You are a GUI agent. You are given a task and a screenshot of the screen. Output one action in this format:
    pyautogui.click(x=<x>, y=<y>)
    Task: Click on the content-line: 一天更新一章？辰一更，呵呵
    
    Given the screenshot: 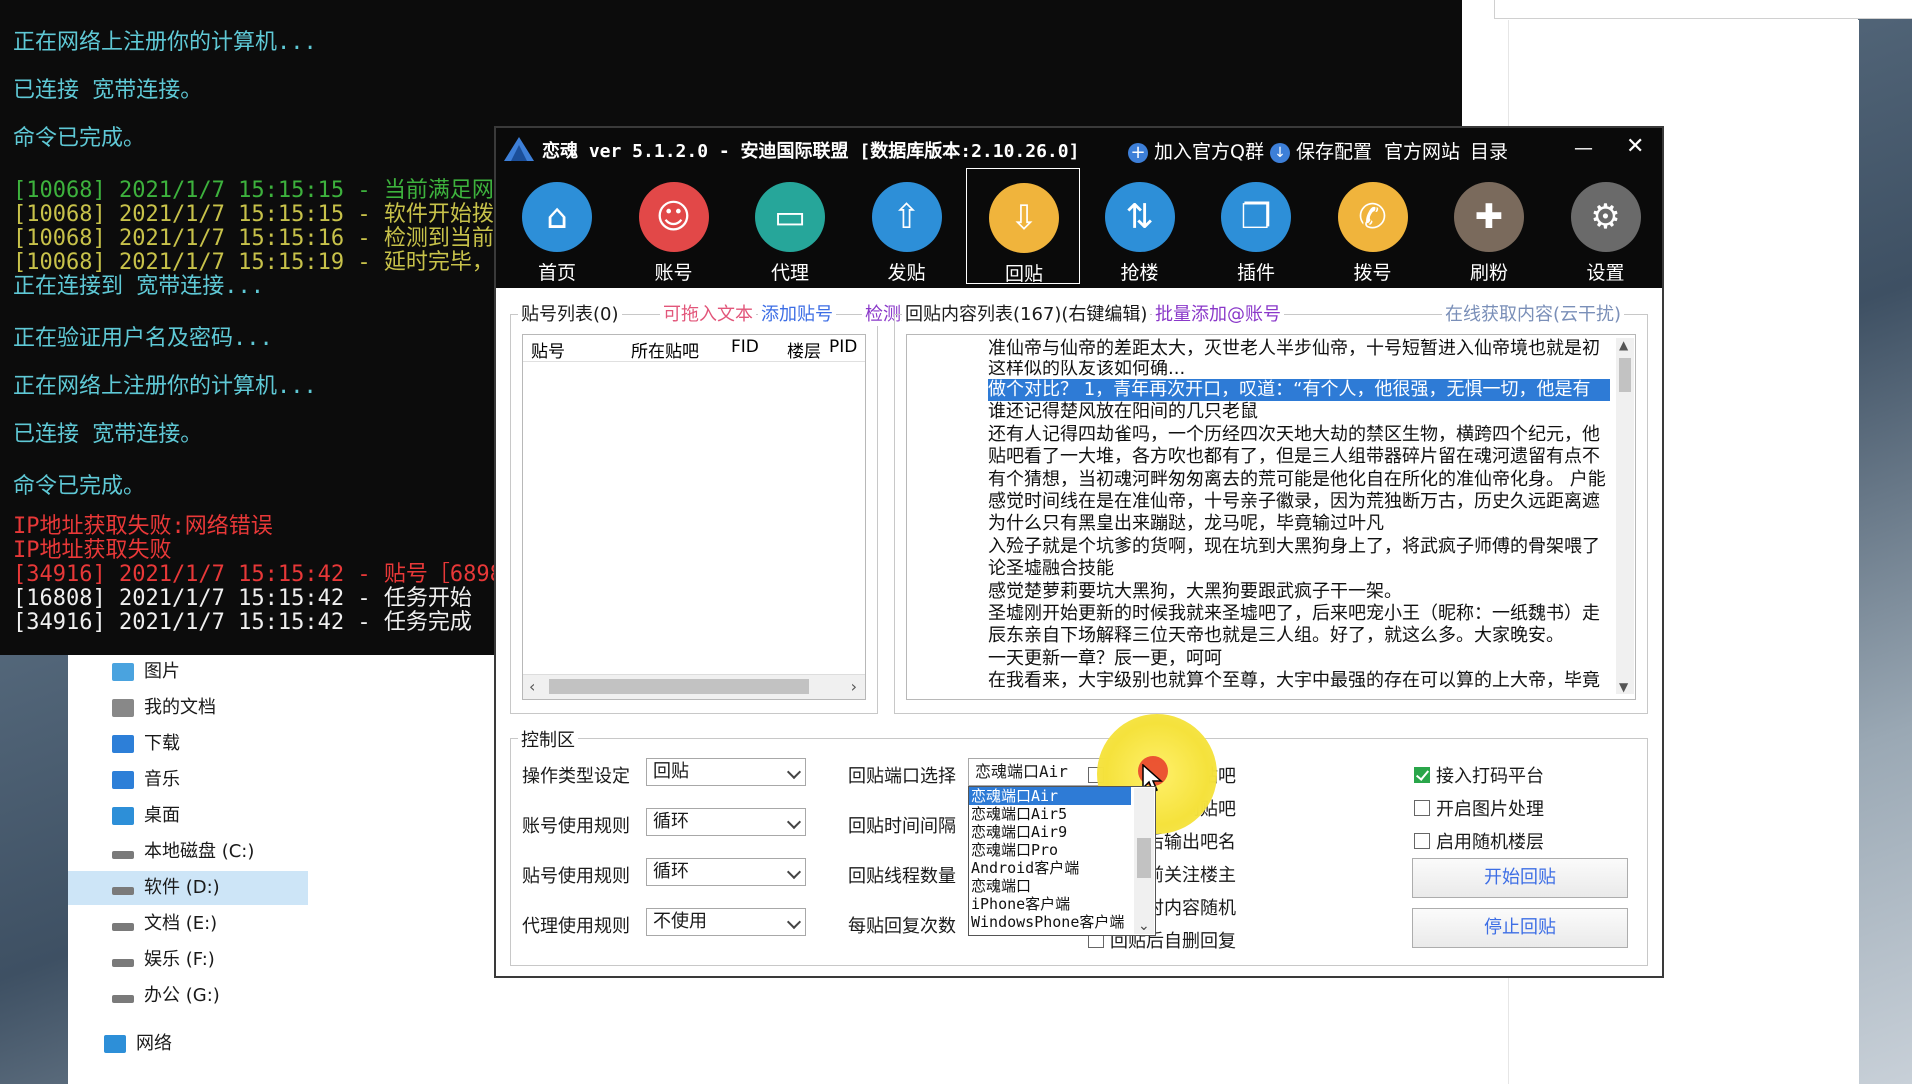 What is the action you would take?
    pyautogui.click(x=1299, y=659)
    